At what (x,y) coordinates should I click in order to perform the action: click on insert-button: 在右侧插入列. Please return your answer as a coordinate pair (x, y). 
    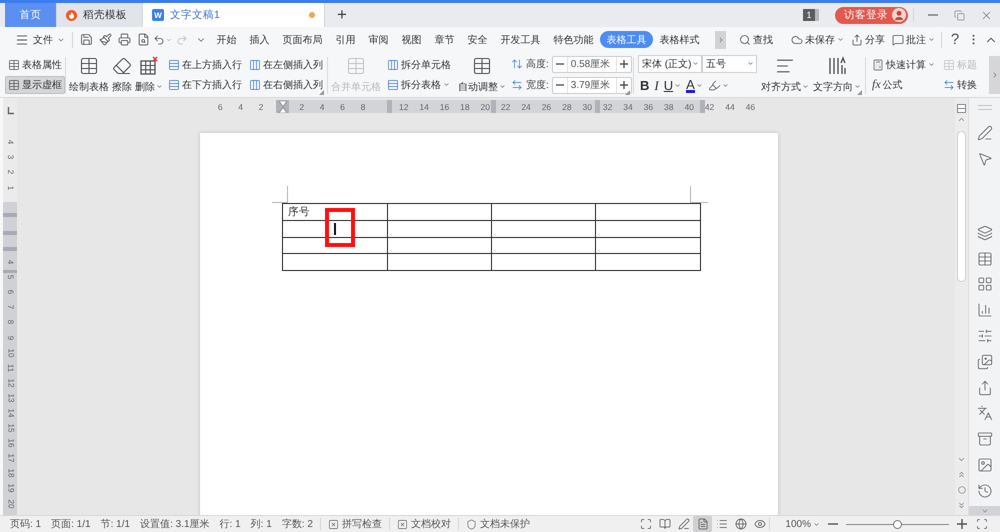
    Looking at the image, I should click on (286, 85).